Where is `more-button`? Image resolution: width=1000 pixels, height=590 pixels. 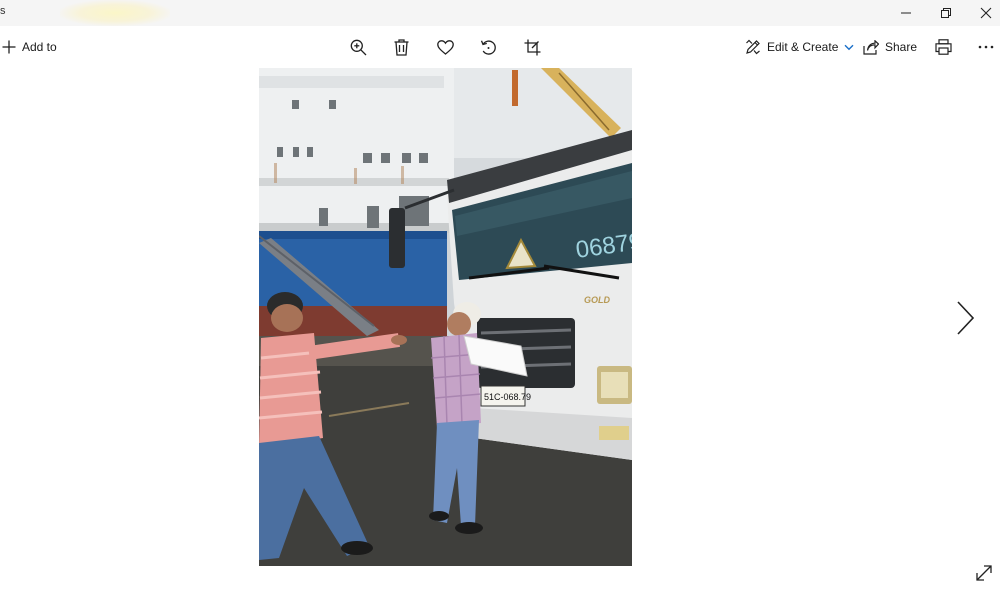
more-button is located at coordinates (986, 47).